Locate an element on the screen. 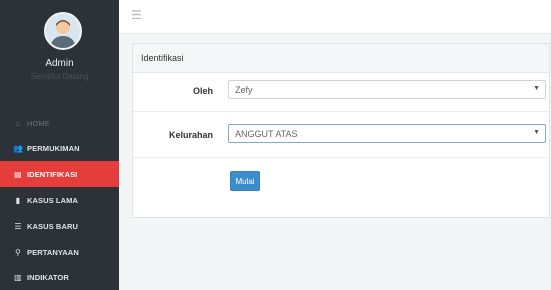  user-profile: Admin Senarlut Datang is located at coordinates (59, 50).